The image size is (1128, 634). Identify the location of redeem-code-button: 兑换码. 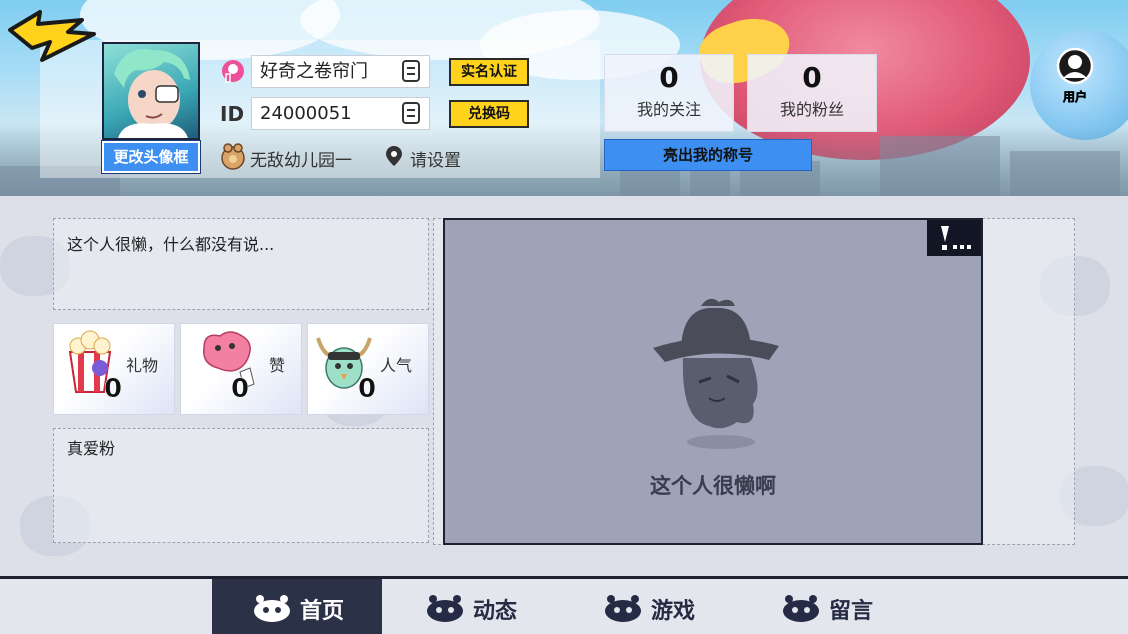
(489, 114).